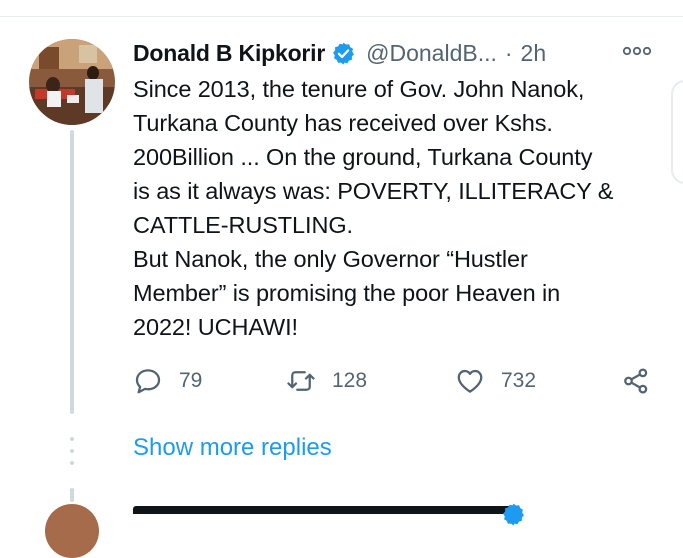 This screenshot has height=558, width=683. What do you see at coordinates (341, 16) in the screenshot?
I see `top-divider` at bounding box center [341, 16].